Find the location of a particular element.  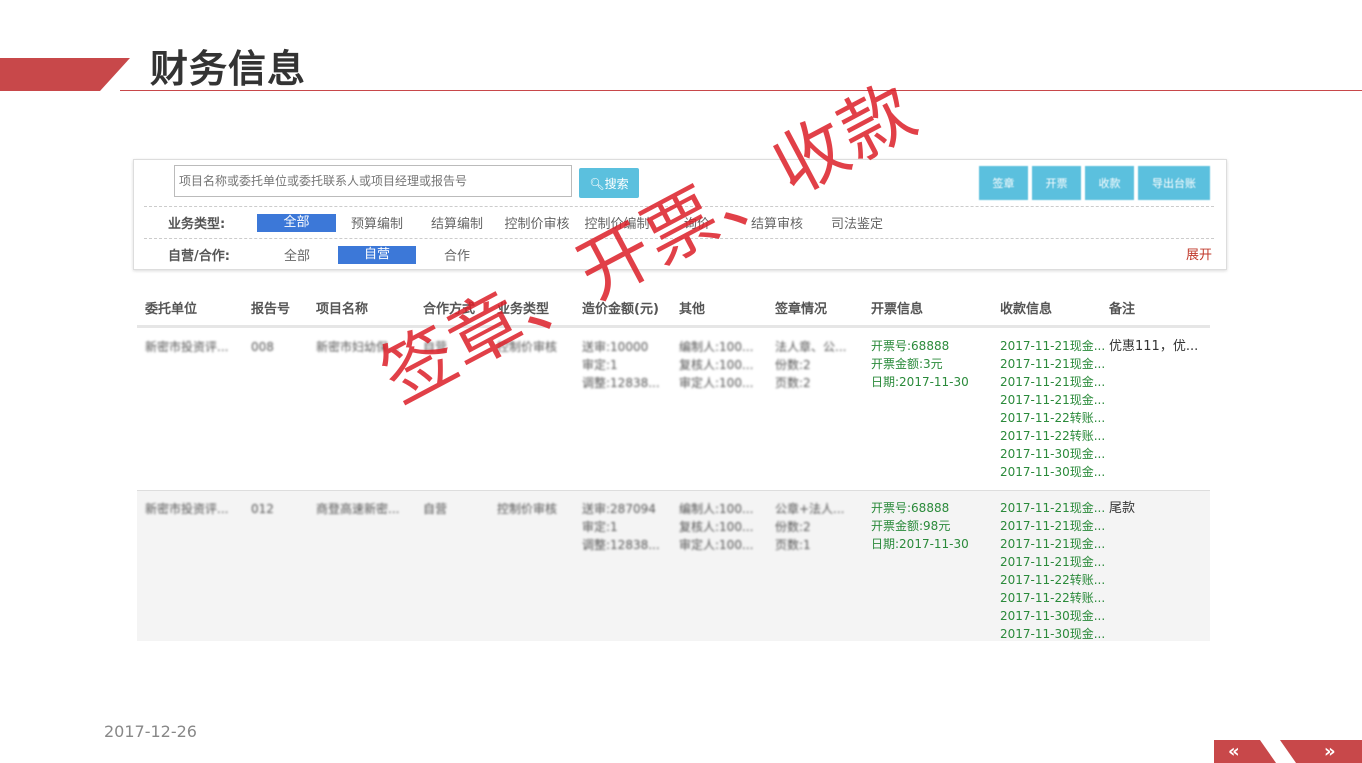

header-rule is located at coordinates (741, 90).